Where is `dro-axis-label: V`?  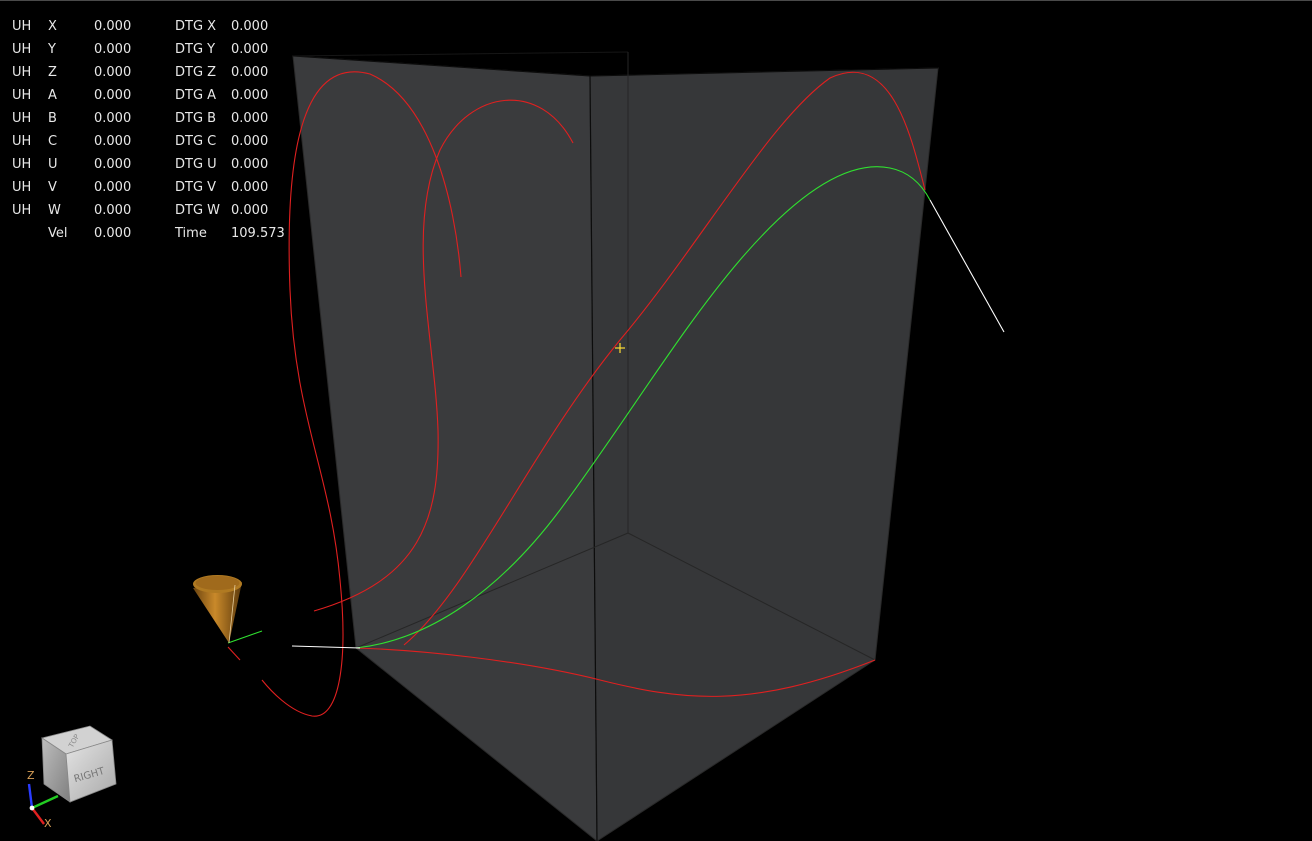
dro-axis-label: V is located at coordinates (52, 187).